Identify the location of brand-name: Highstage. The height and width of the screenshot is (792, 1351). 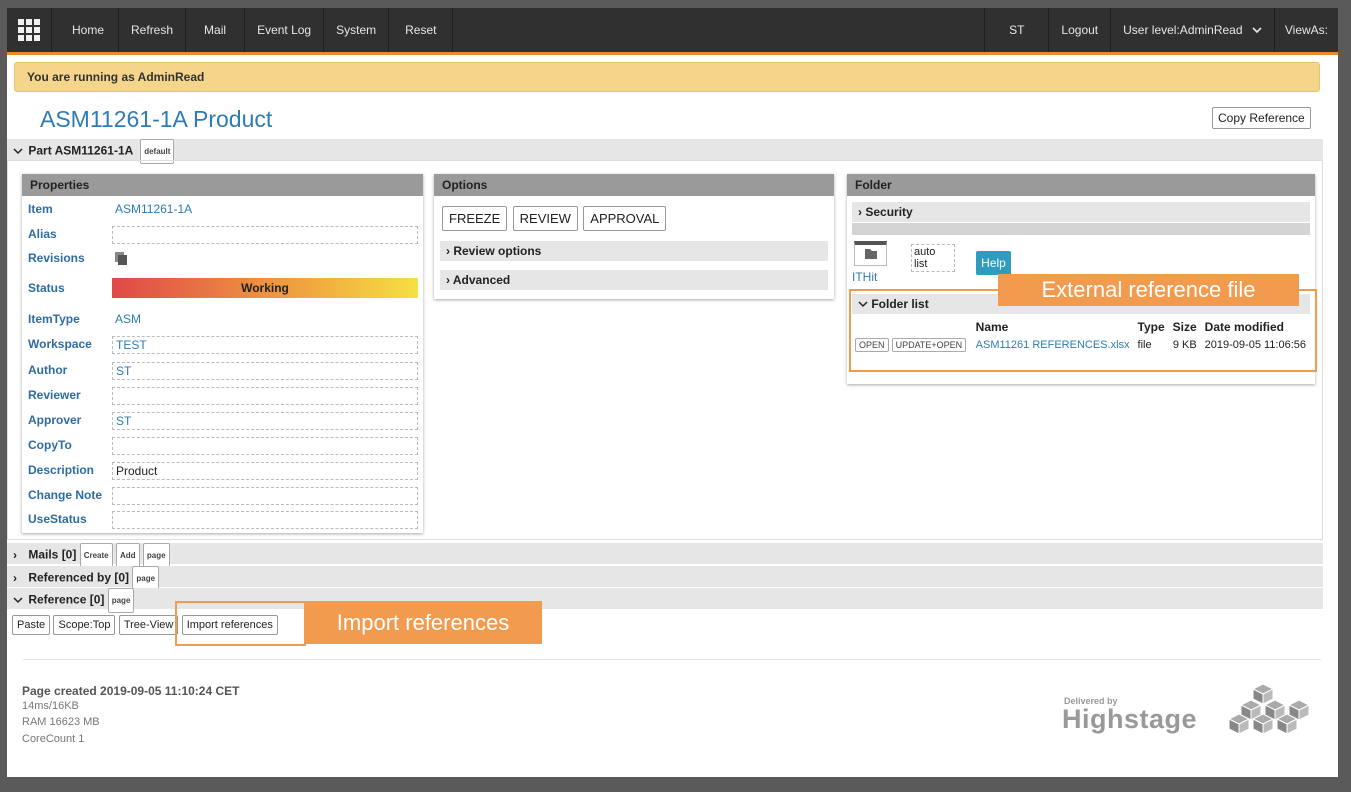
(1130, 719).